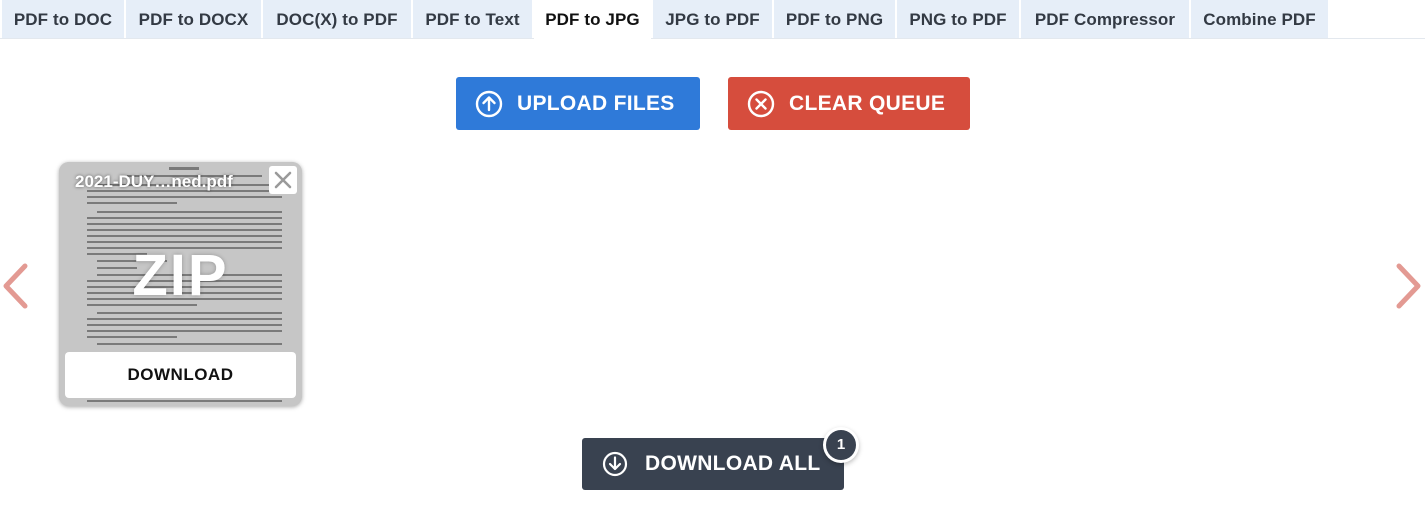 The height and width of the screenshot is (514, 1425). What do you see at coordinates (867, 103) in the screenshot?
I see `clear-queue-label: CLEAR QUEUE` at bounding box center [867, 103].